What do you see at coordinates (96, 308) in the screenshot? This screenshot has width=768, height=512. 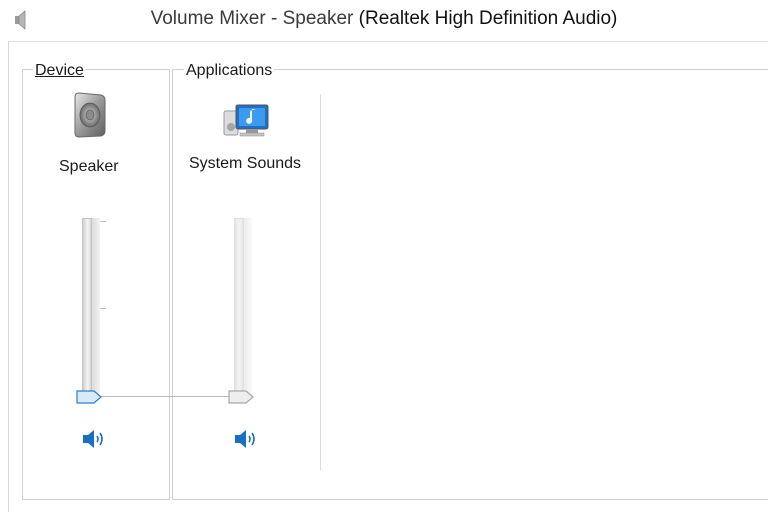 I see `device-peak-meter` at bounding box center [96, 308].